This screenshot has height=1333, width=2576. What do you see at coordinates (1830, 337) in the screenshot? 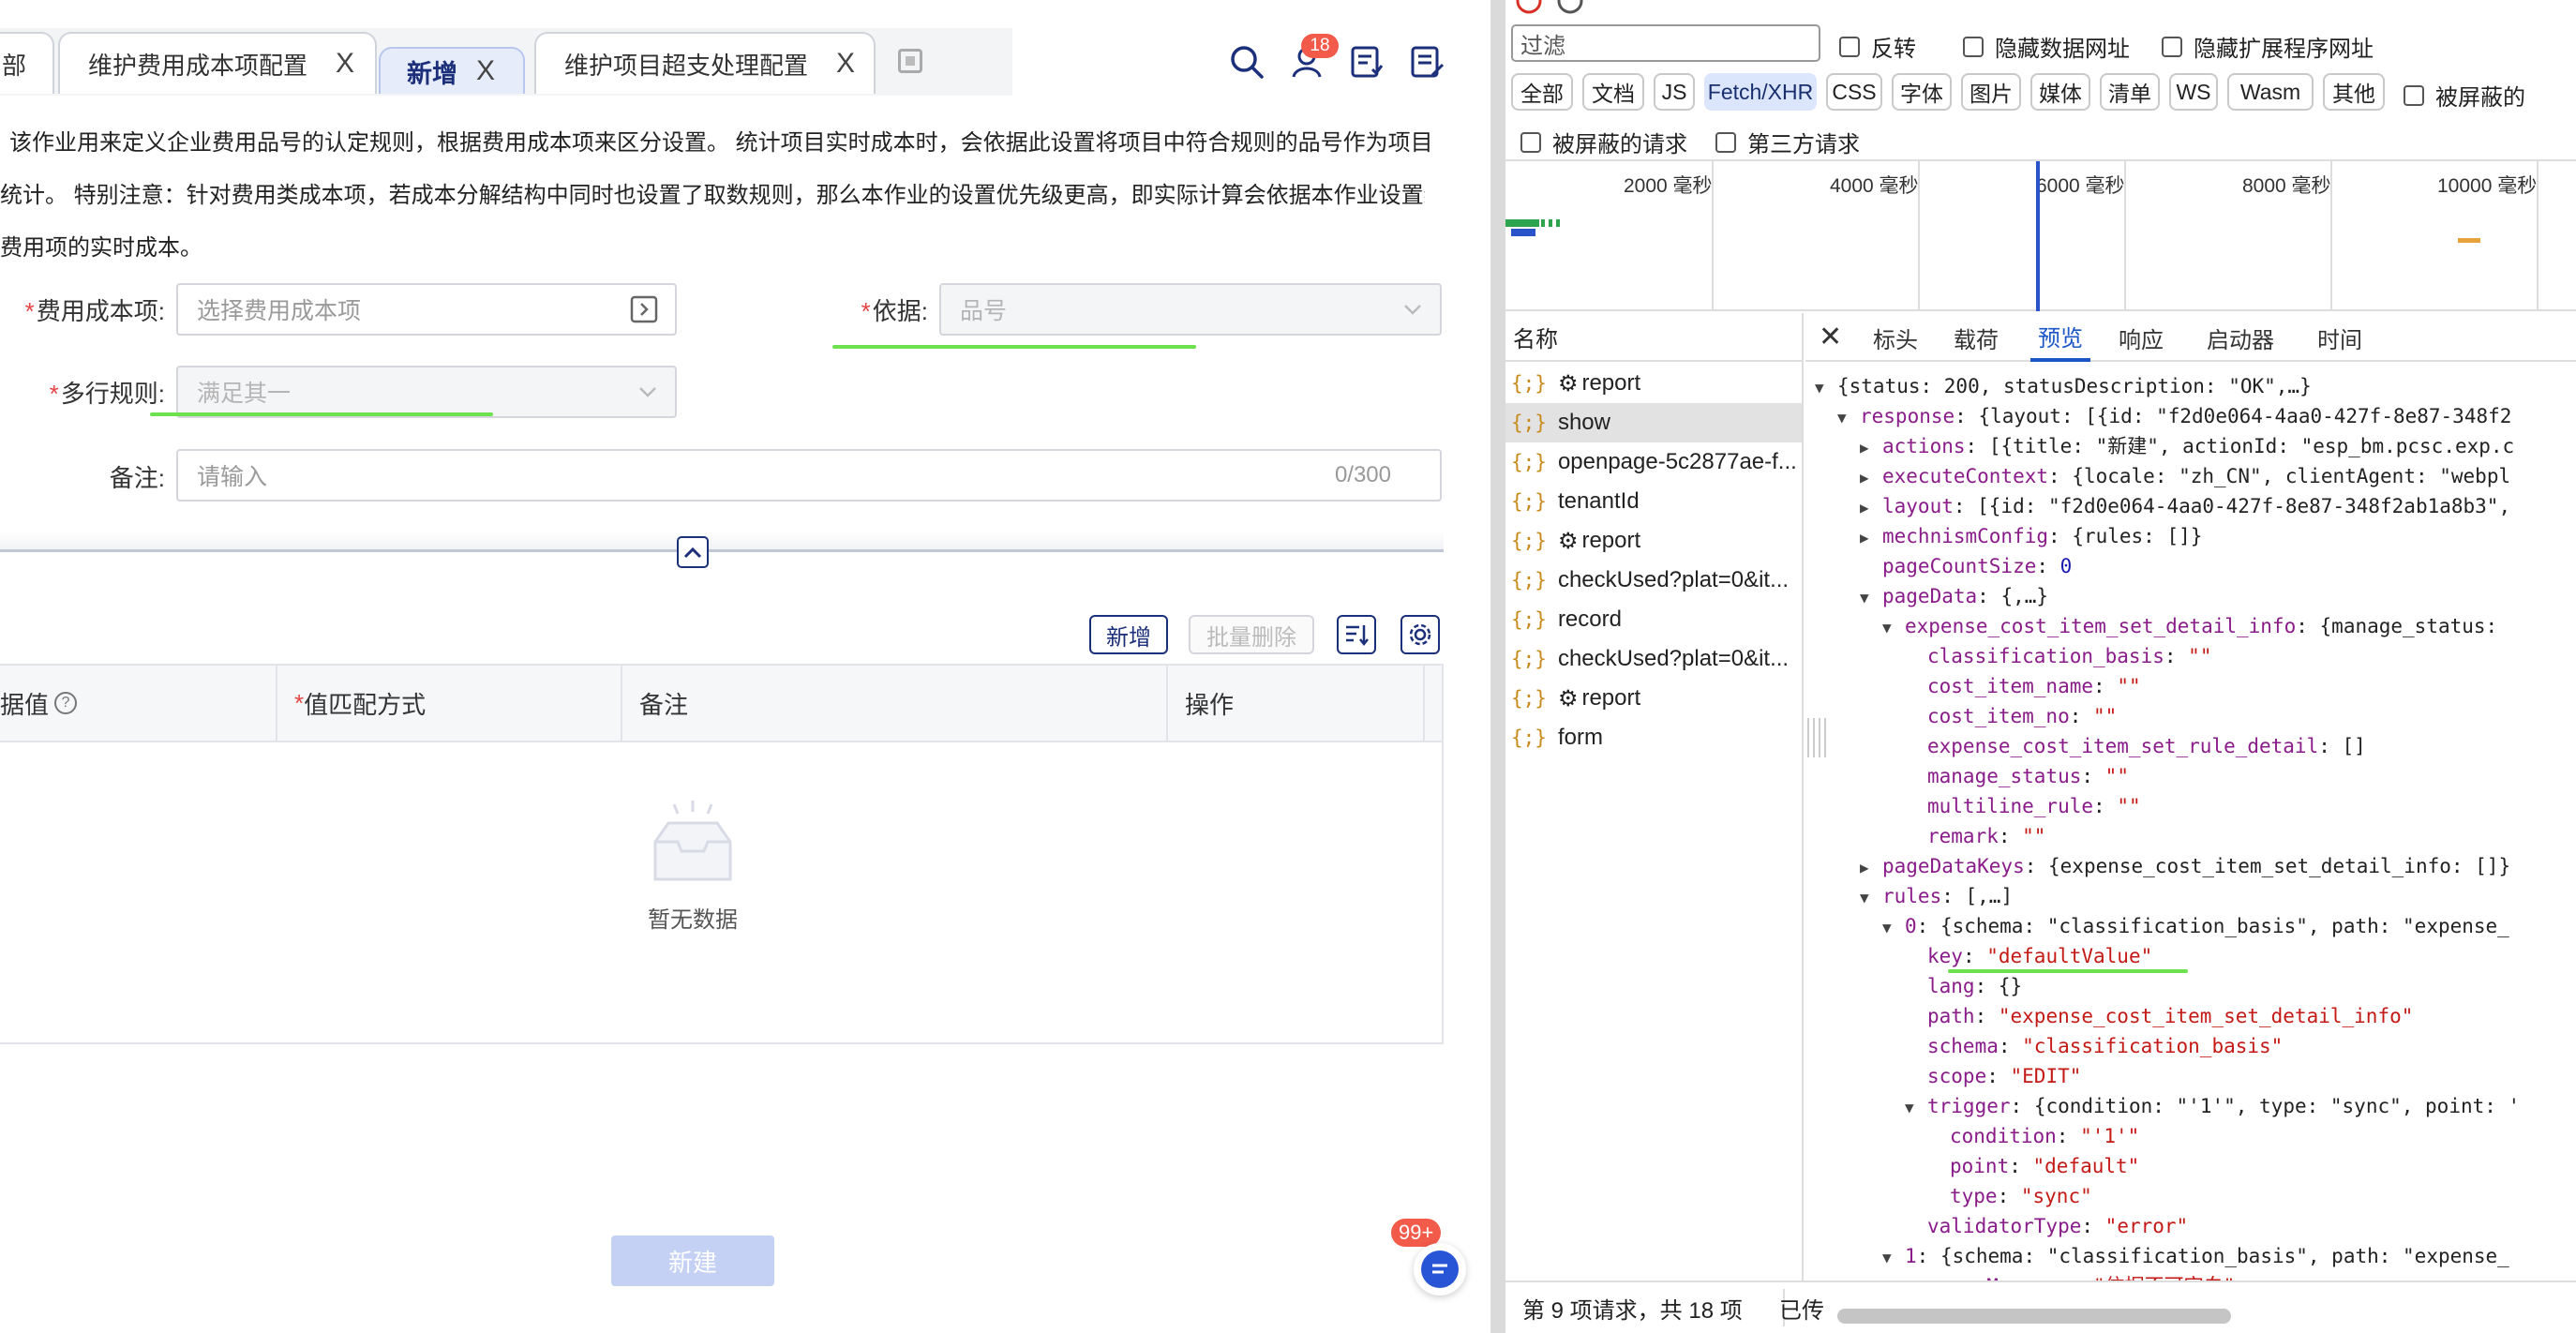
I see `close-icon: ✕` at bounding box center [1830, 337].